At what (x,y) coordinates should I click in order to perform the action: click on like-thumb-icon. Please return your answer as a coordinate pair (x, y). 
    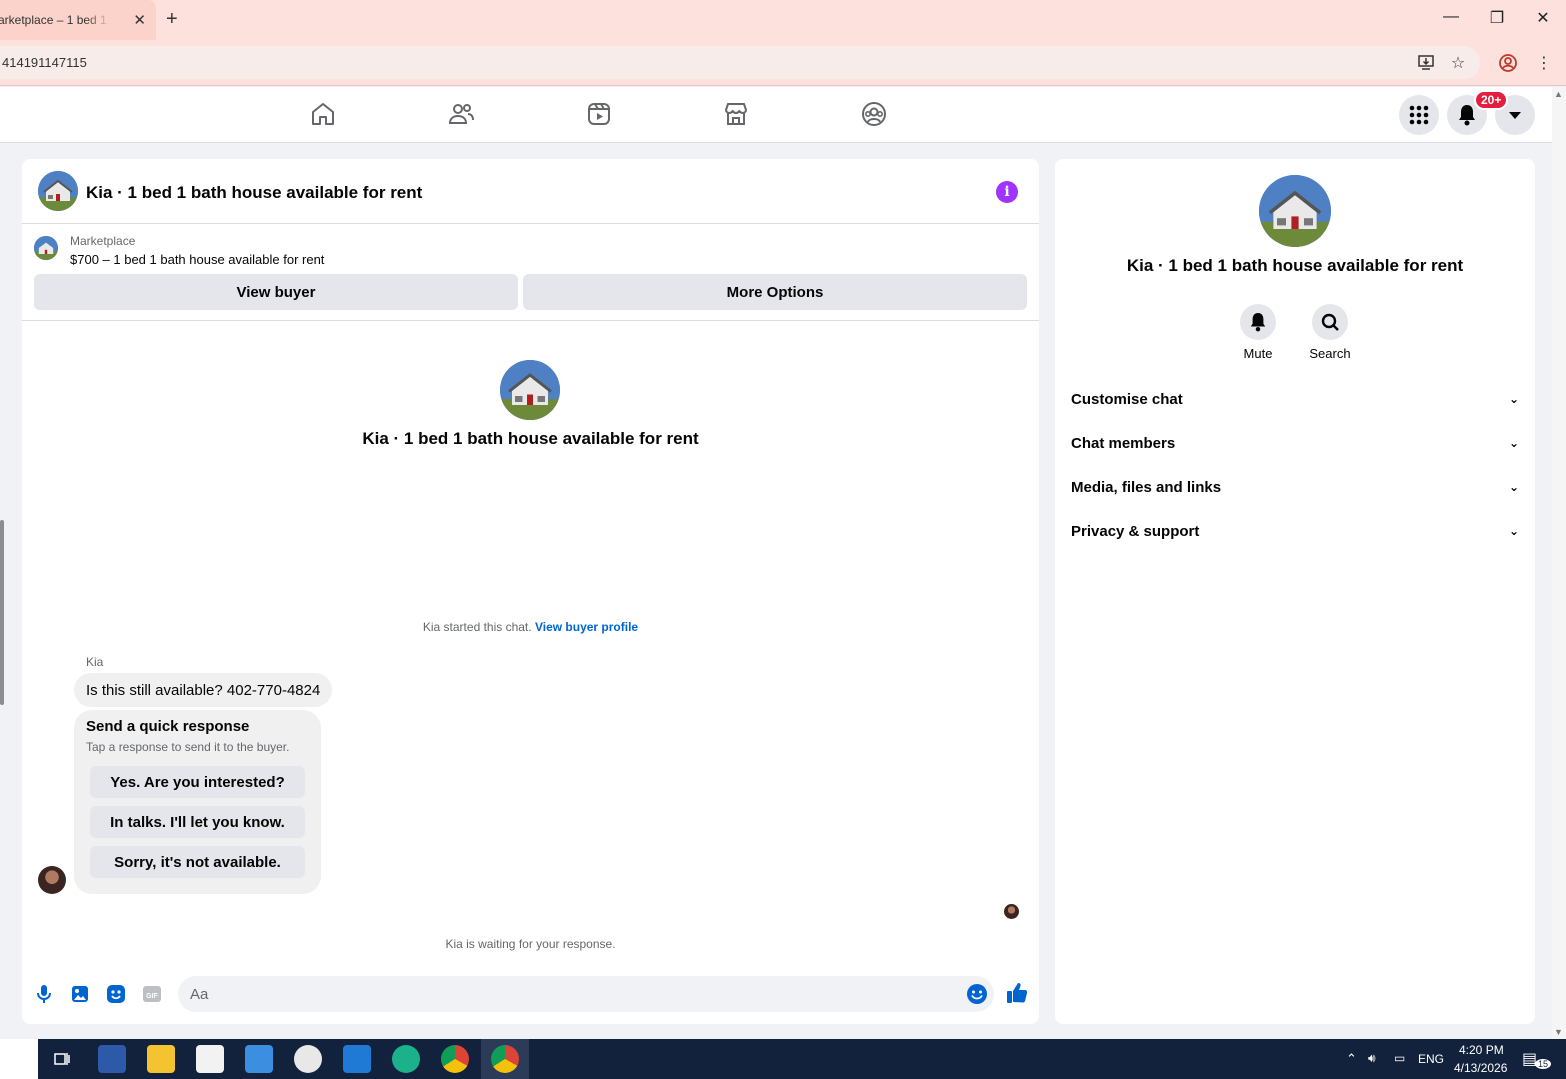
    Looking at the image, I should click on (1016, 992).